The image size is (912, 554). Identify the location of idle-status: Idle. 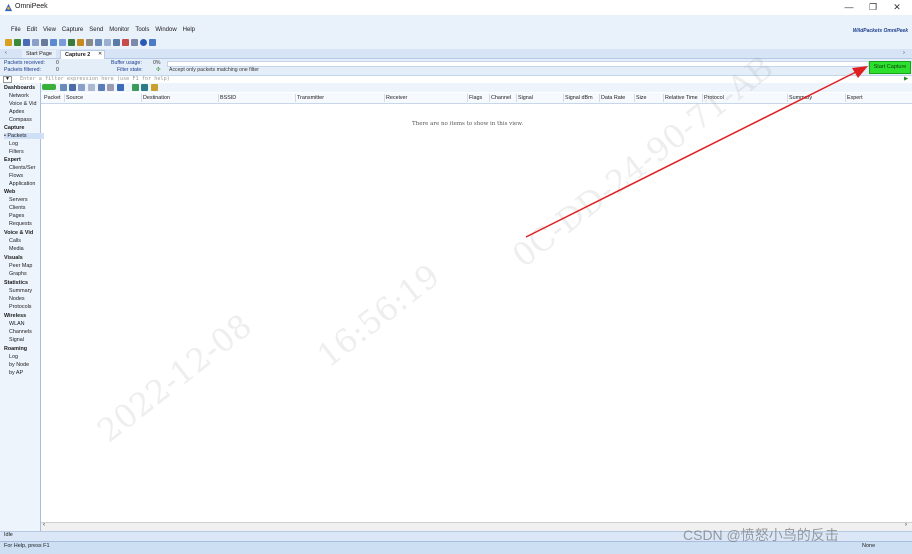
(8, 535).